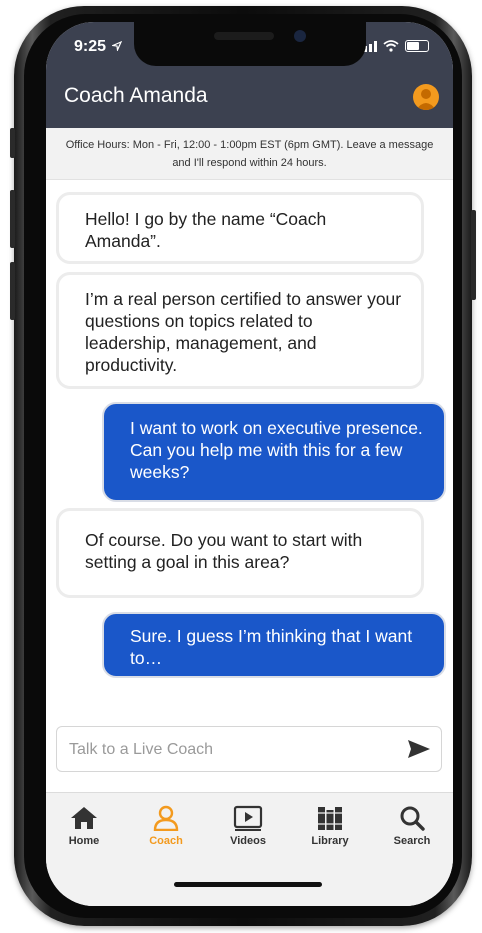  What do you see at coordinates (12, 219) in the screenshot?
I see `volume-up-button` at bounding box center [12, 219].